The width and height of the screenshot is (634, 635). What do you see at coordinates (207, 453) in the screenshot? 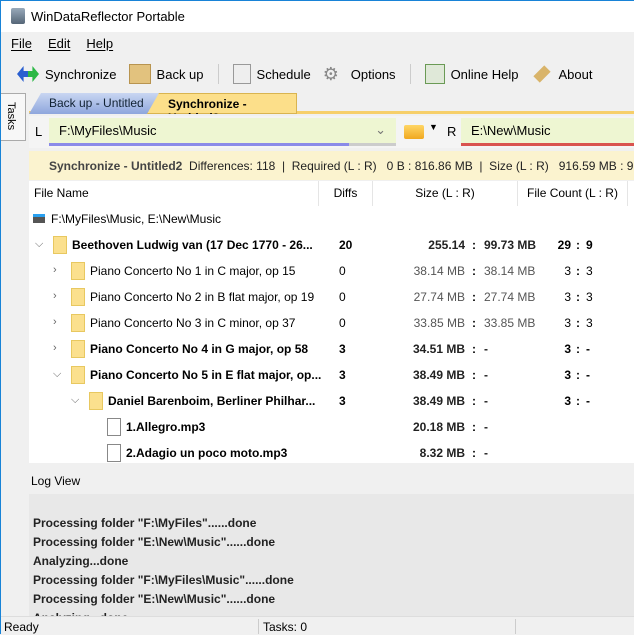
I see `row-name: 2.Adagio un poco moto.mp3` at bounding box center [207, 453].